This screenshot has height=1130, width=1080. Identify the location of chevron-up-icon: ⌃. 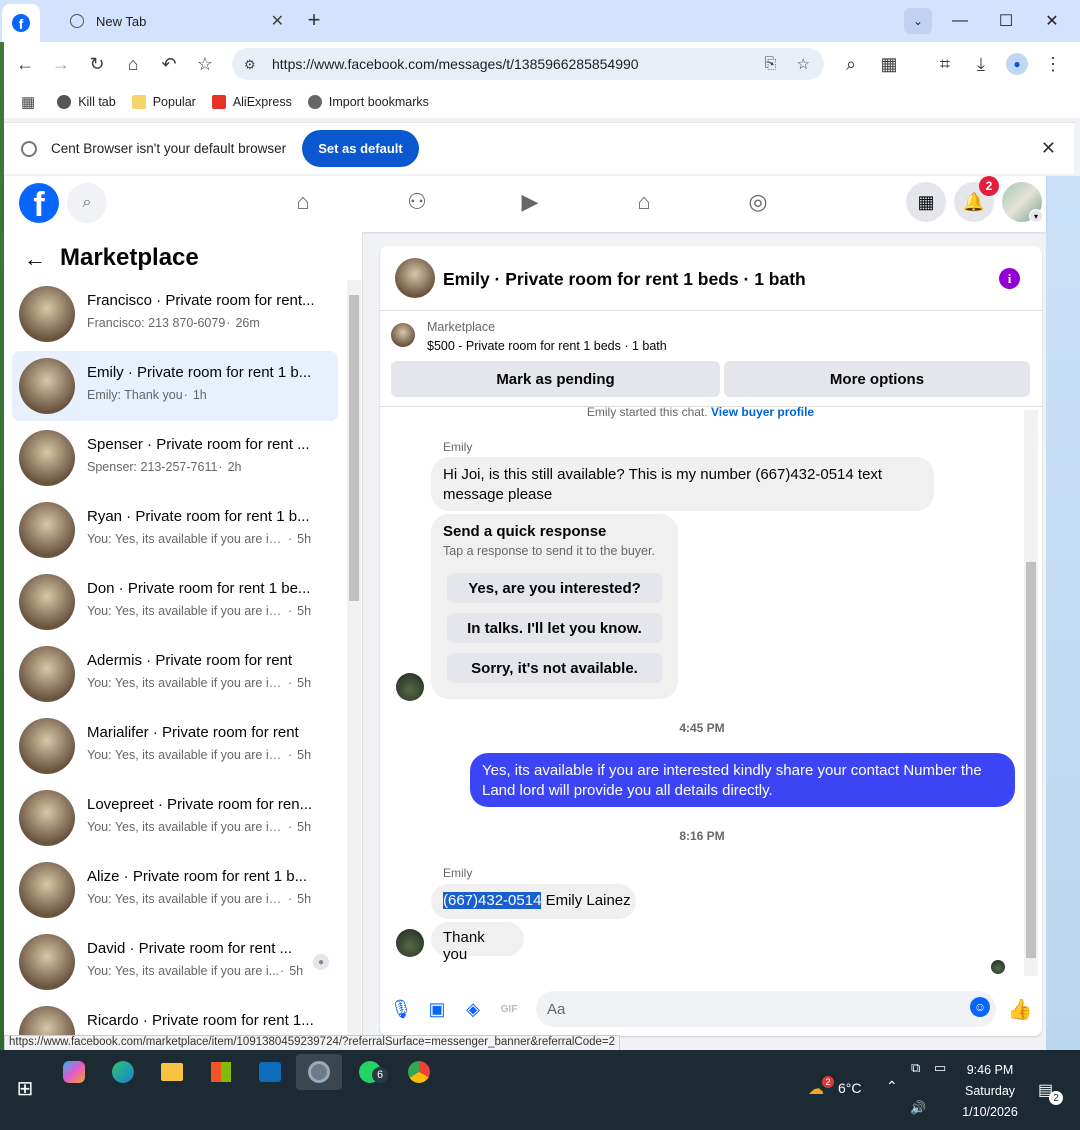
(892, 1086).